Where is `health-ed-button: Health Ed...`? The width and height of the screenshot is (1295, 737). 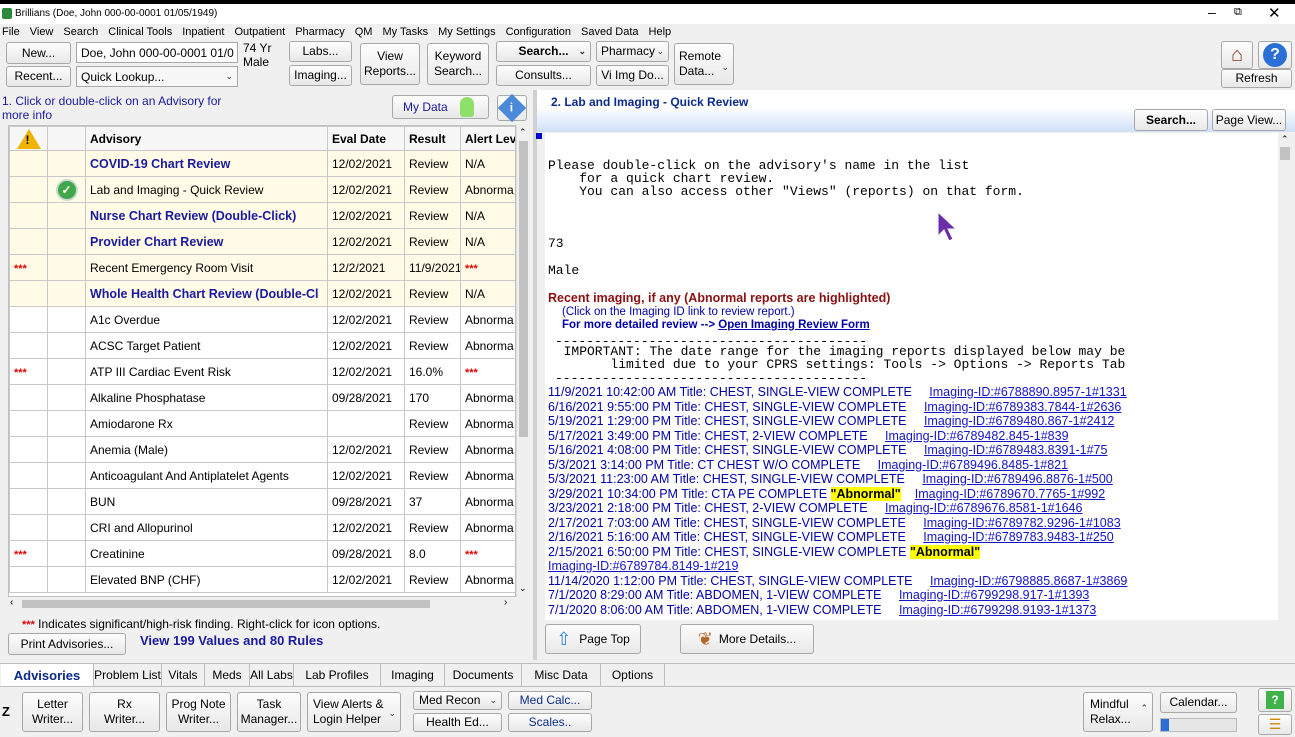
health-ed-button: Health Ed... is located at coordinates (457, 722).